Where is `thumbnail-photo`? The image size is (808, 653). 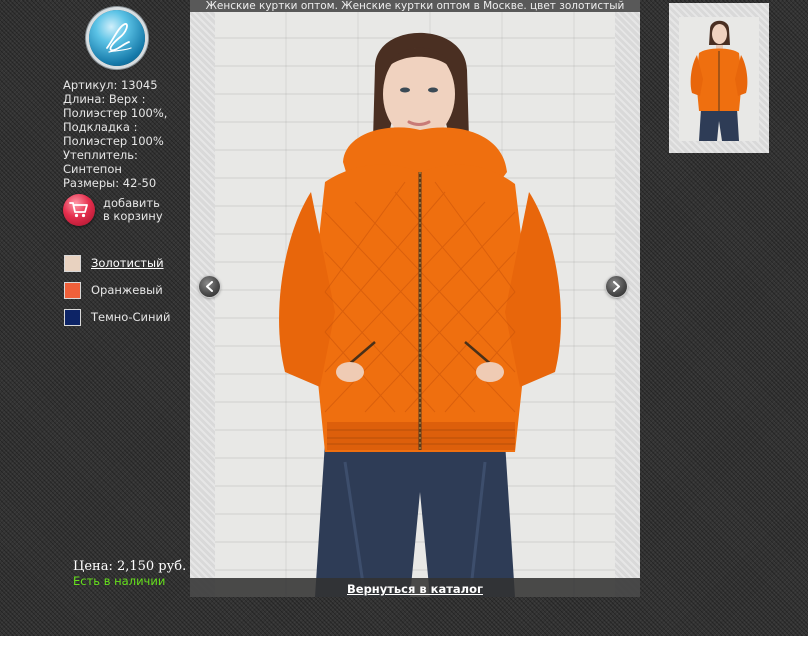
thumbnail-photo is located at coordinates (719, 79).